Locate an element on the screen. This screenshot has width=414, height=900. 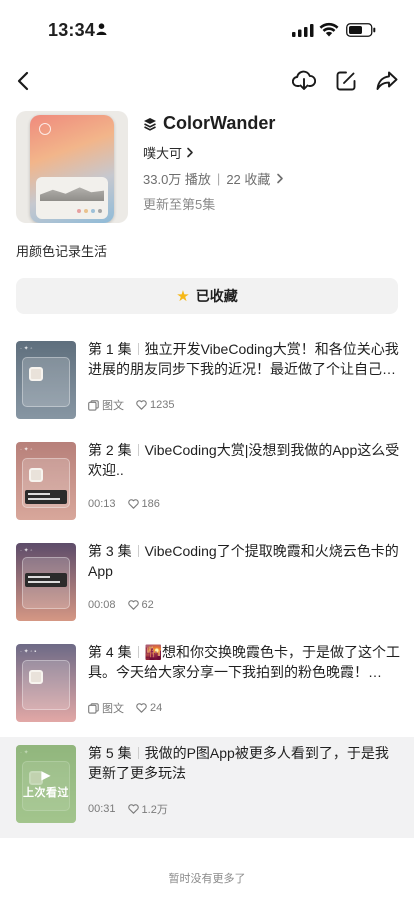
share-icon is located at coordinates (387, 80).